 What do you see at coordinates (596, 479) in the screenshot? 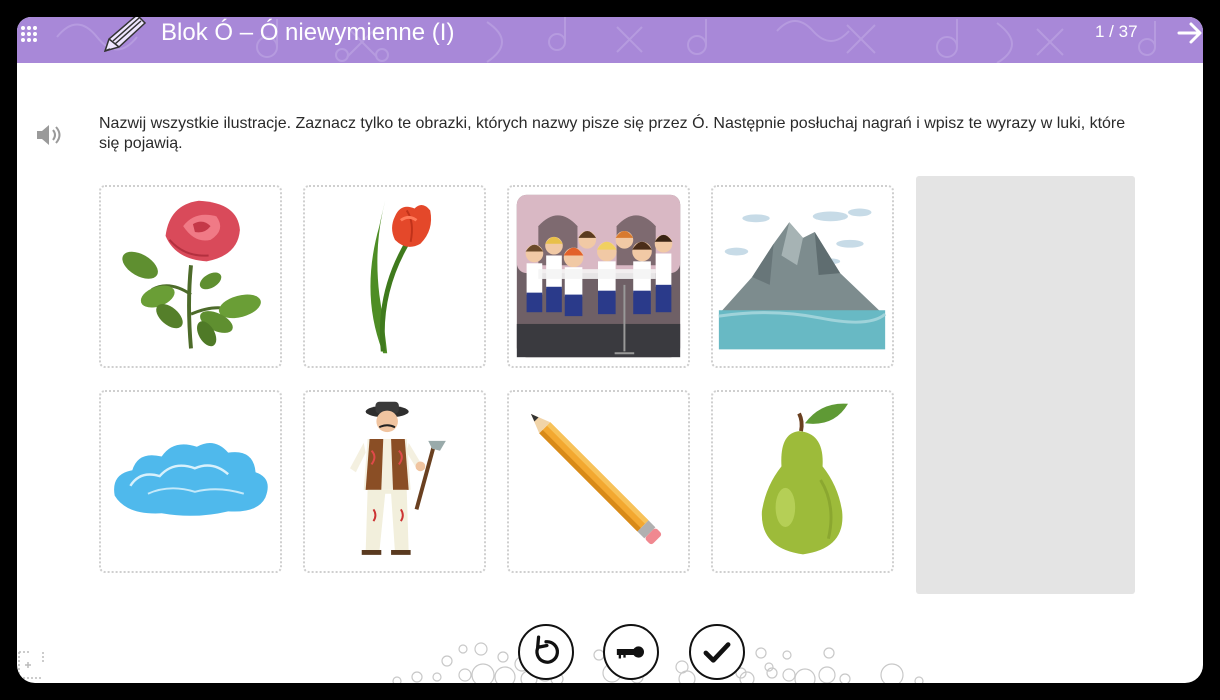
I see `pencil-picture` at bounding box center [596, 479].